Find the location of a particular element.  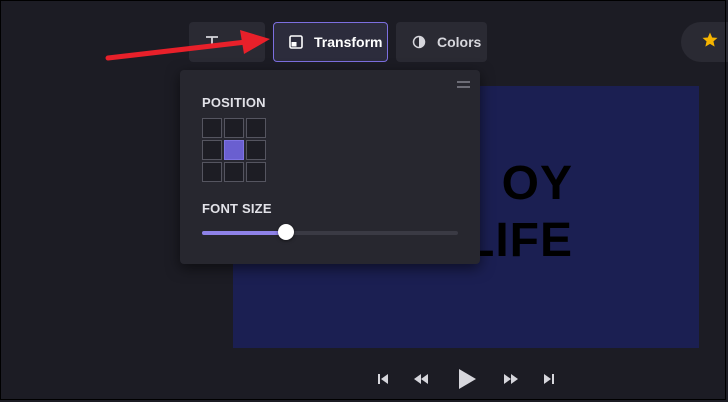

layout-square-icon is located at coordinates (296, 42).